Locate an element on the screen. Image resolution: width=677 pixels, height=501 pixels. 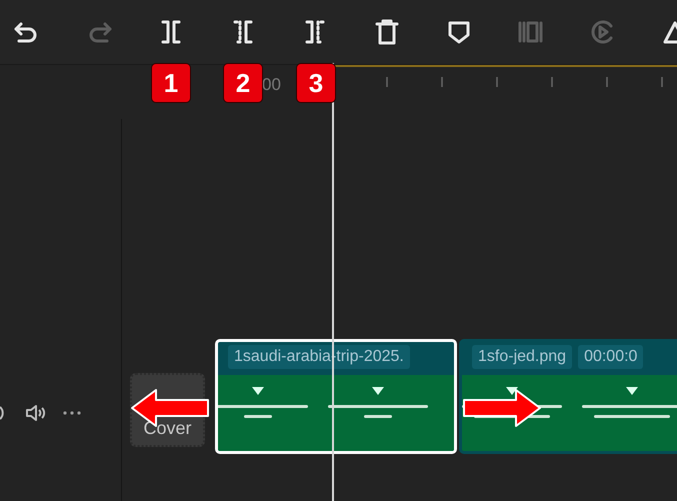
timecode-label: 00 is located at coordinates (271, 85).